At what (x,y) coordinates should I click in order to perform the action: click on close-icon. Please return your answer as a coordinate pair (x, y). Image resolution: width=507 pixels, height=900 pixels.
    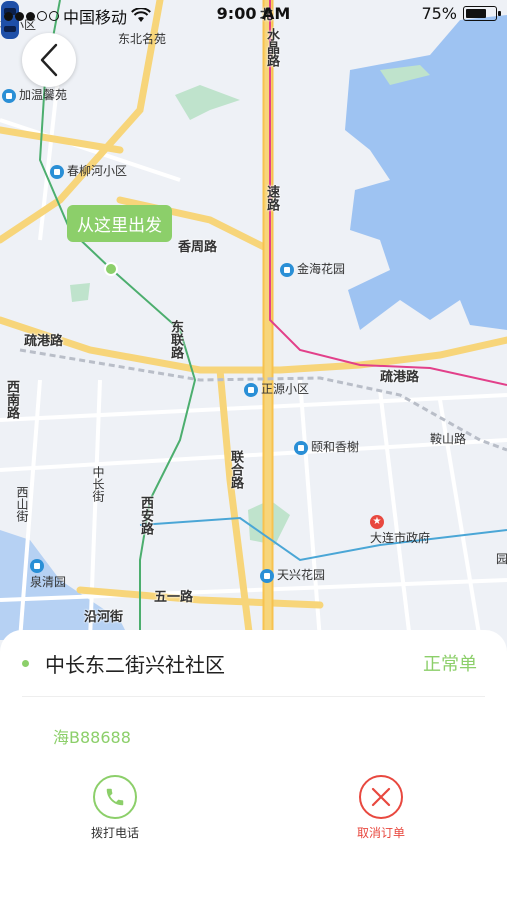
    Looking at the image, I should click on (381, 797).